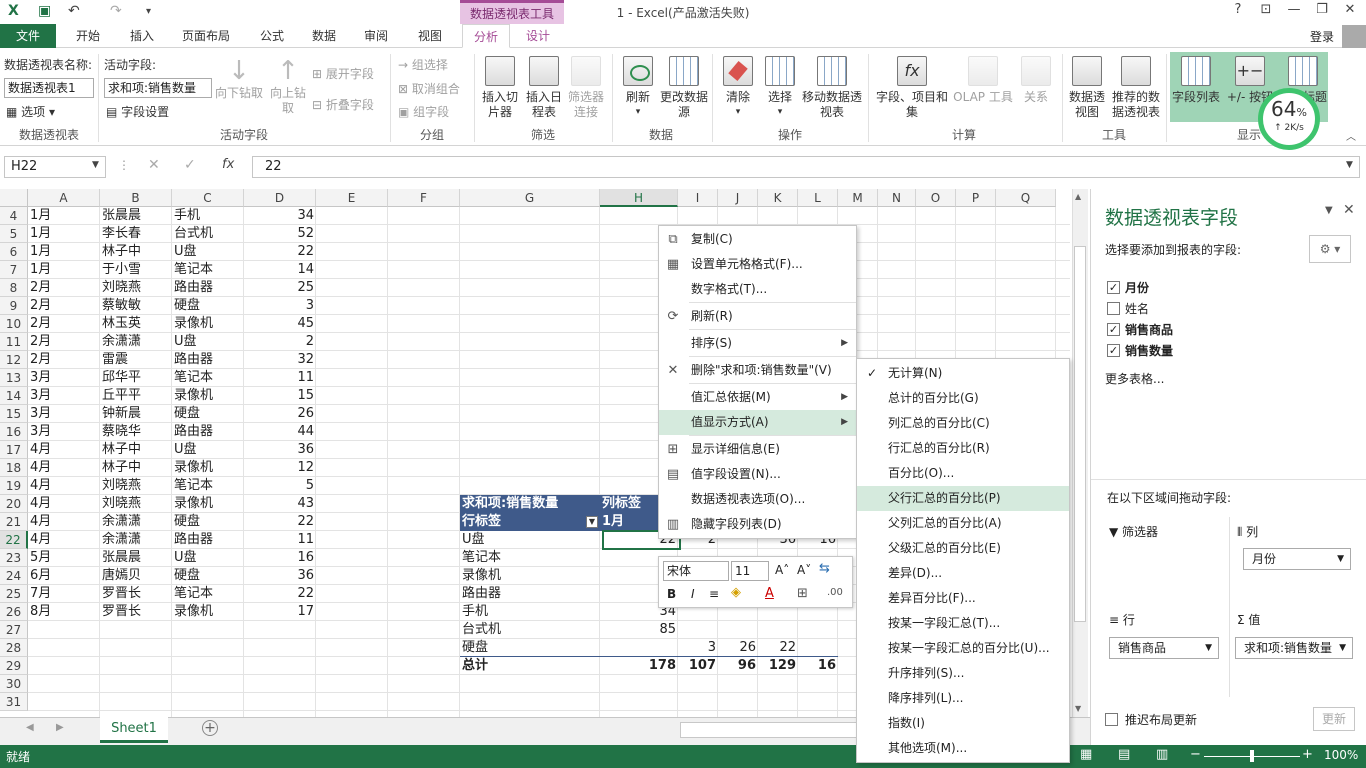 Image resolution: width=1366 pixels, height=768 pixels. What do you see at coordinates (14, 432) in the screenshot?
I see `row-header: 16` at bounding box center [14, 432].